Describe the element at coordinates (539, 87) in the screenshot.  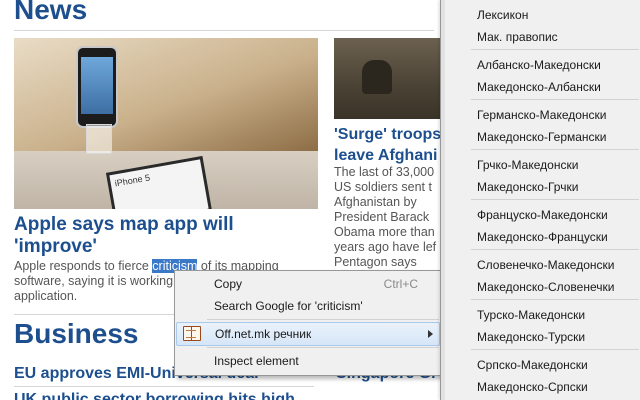
I see `submenu-item-macedonian-albanian: Македонско-Албански` at that location.